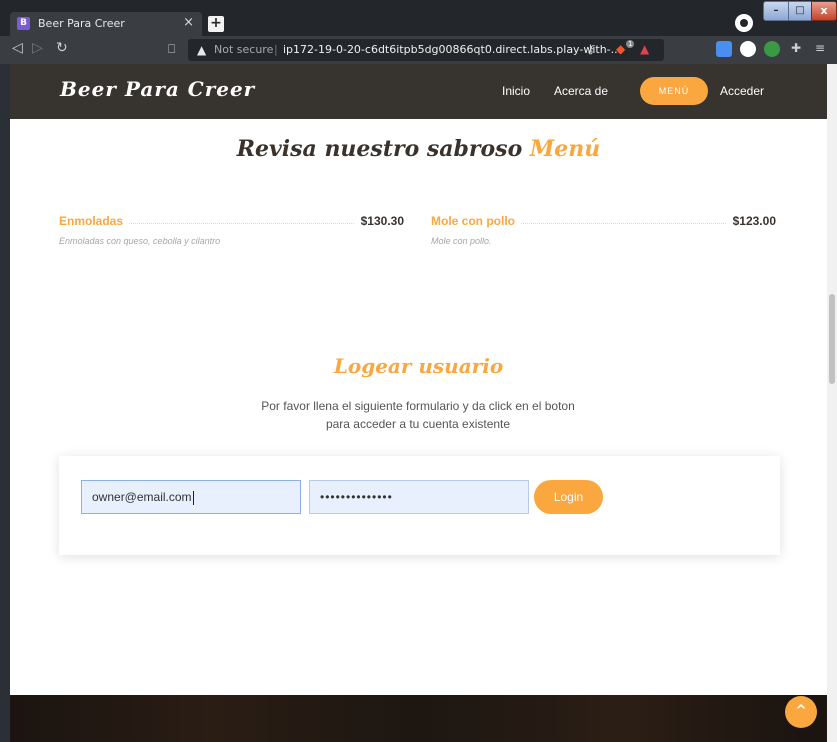 This screenshot has width=837, height=742. What do you see at coordinates (620, 49) in the screenshot?
I see `brave-shield-icon: ◆` at bounding box center [620, 49].